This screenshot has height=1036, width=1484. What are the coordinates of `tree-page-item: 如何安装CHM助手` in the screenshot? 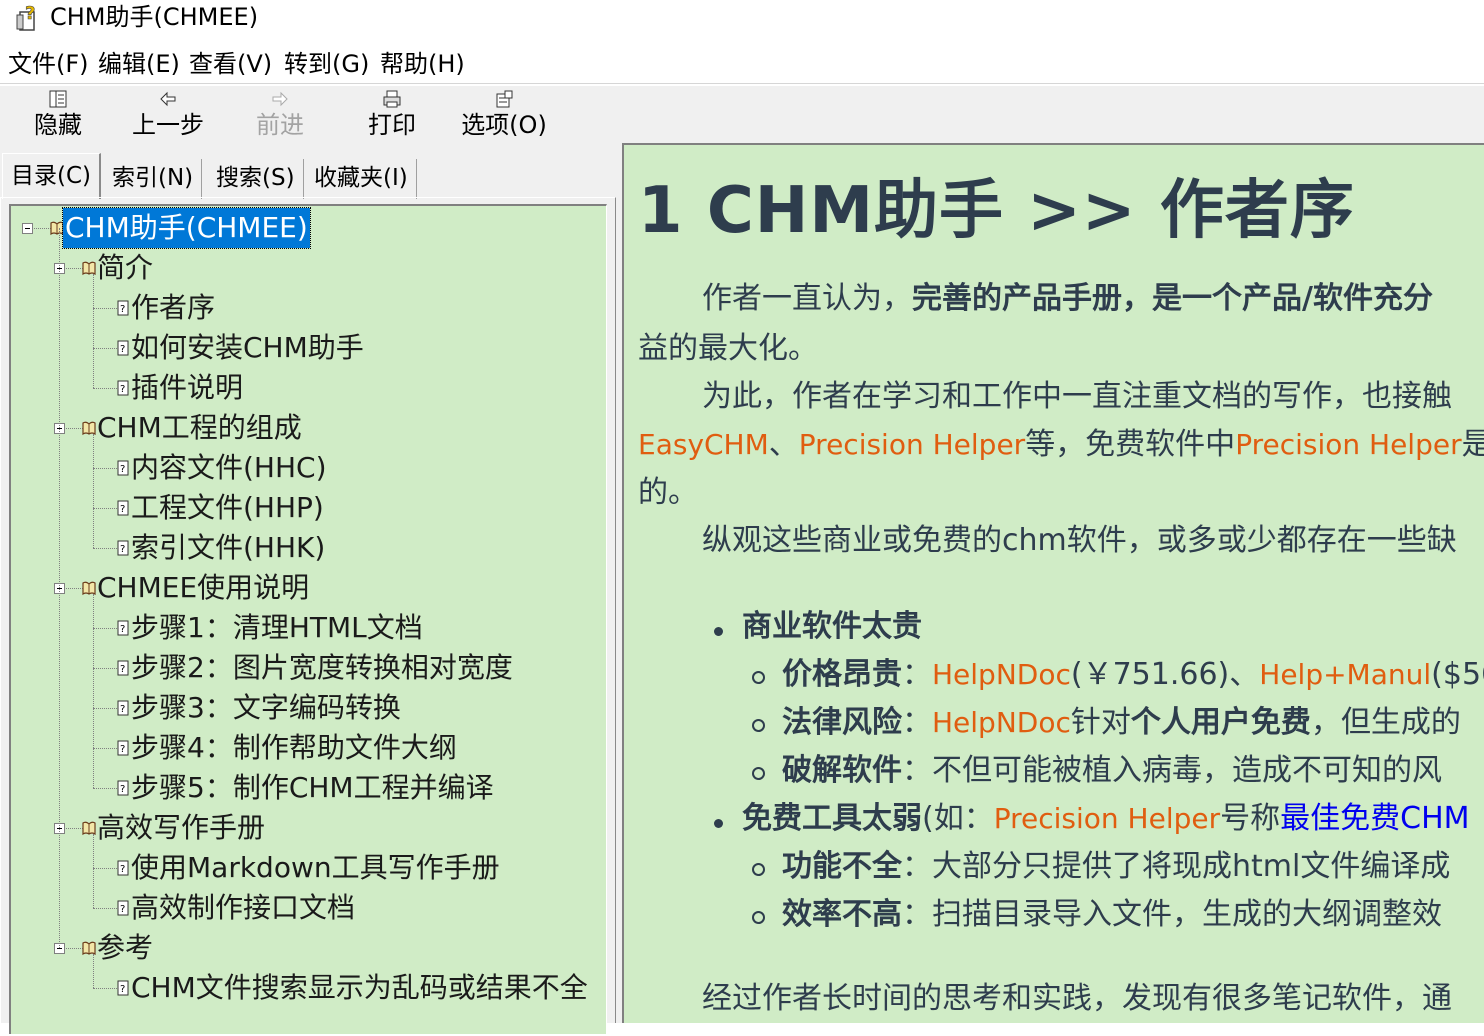 It's located at (247, 348).